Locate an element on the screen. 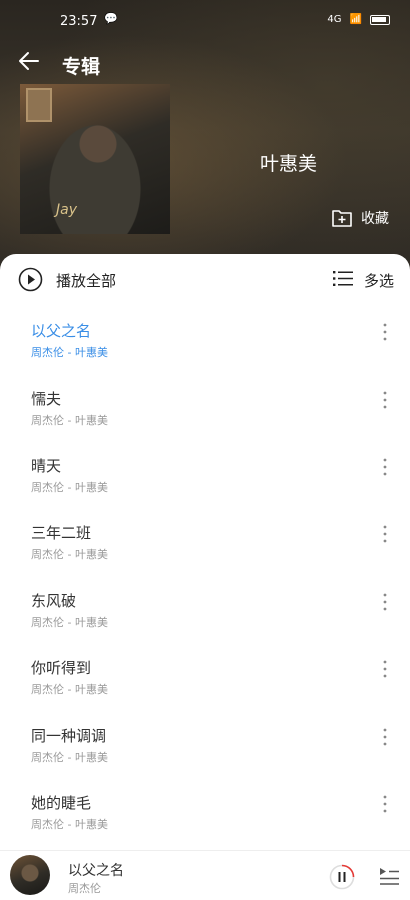 The height and width of the screenshot is (900, 410). play-all-row: 播放全部 多选 is located at coordinates (205, 280).